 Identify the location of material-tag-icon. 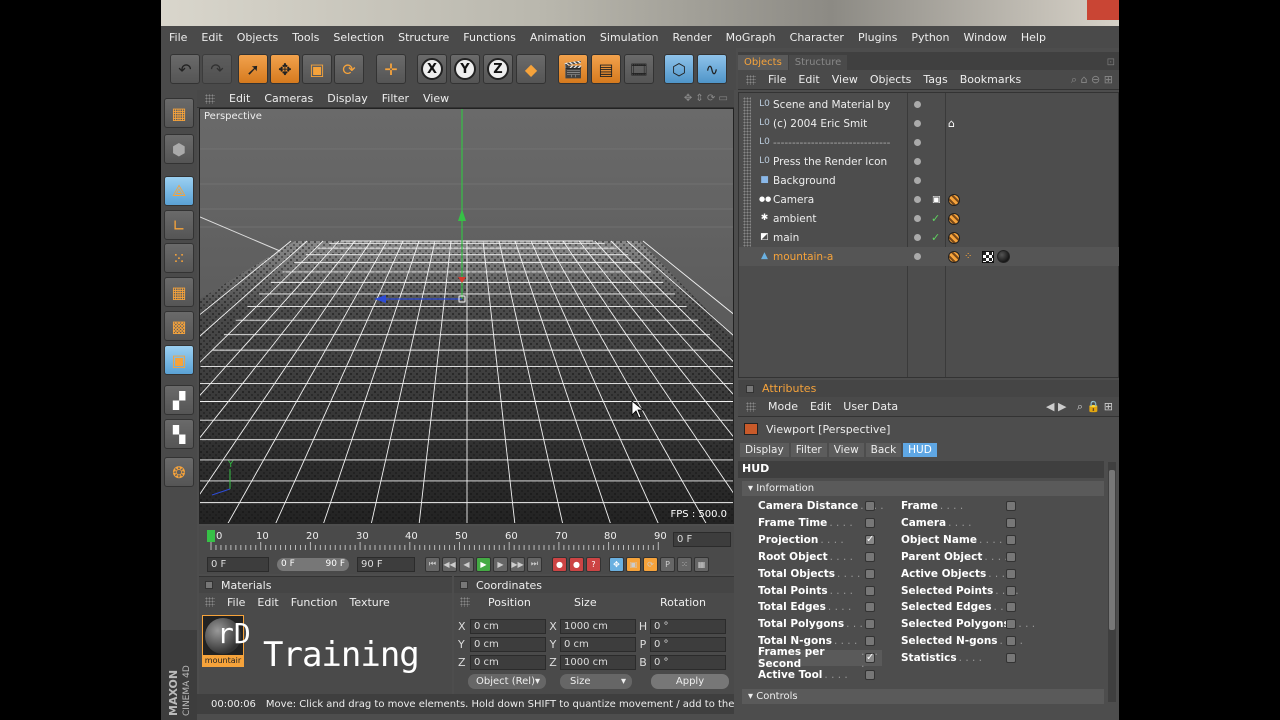
(1003, 256).